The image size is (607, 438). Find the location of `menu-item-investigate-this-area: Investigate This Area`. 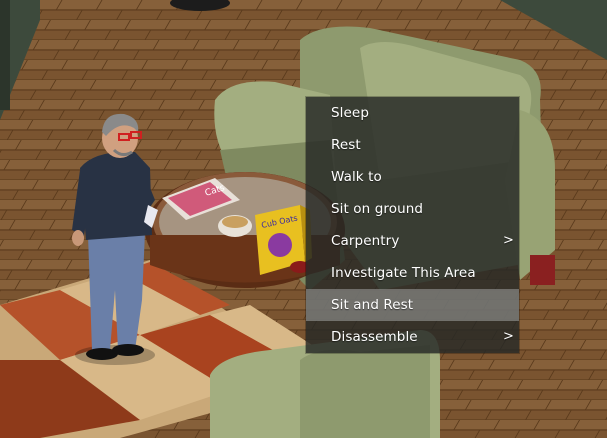

menu-item-investigate-this-area: Investigate This Area is located at coordinates (412, 273).